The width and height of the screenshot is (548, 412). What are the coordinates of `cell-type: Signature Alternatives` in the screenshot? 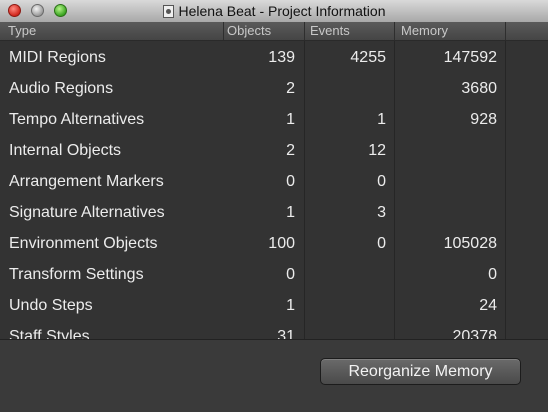 It's located at (87, 212).